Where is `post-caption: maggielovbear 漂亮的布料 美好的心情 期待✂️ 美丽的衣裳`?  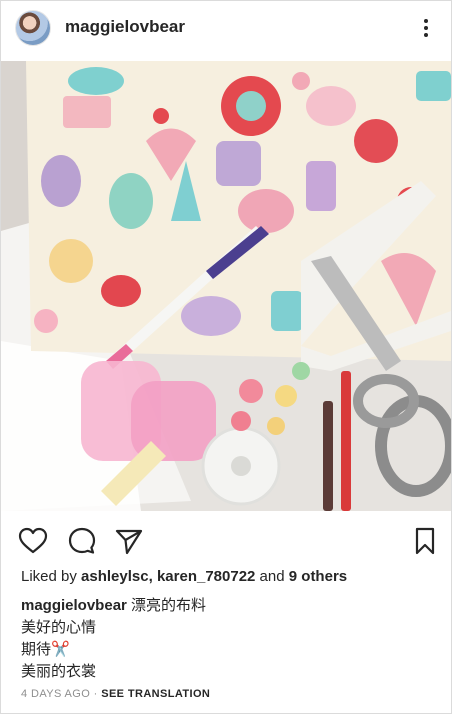 post-caption: maggielovbear 漂亮的布料 美好的心情 期待✂️ 美丽的衣裳 is located at coordinates (231, 639).